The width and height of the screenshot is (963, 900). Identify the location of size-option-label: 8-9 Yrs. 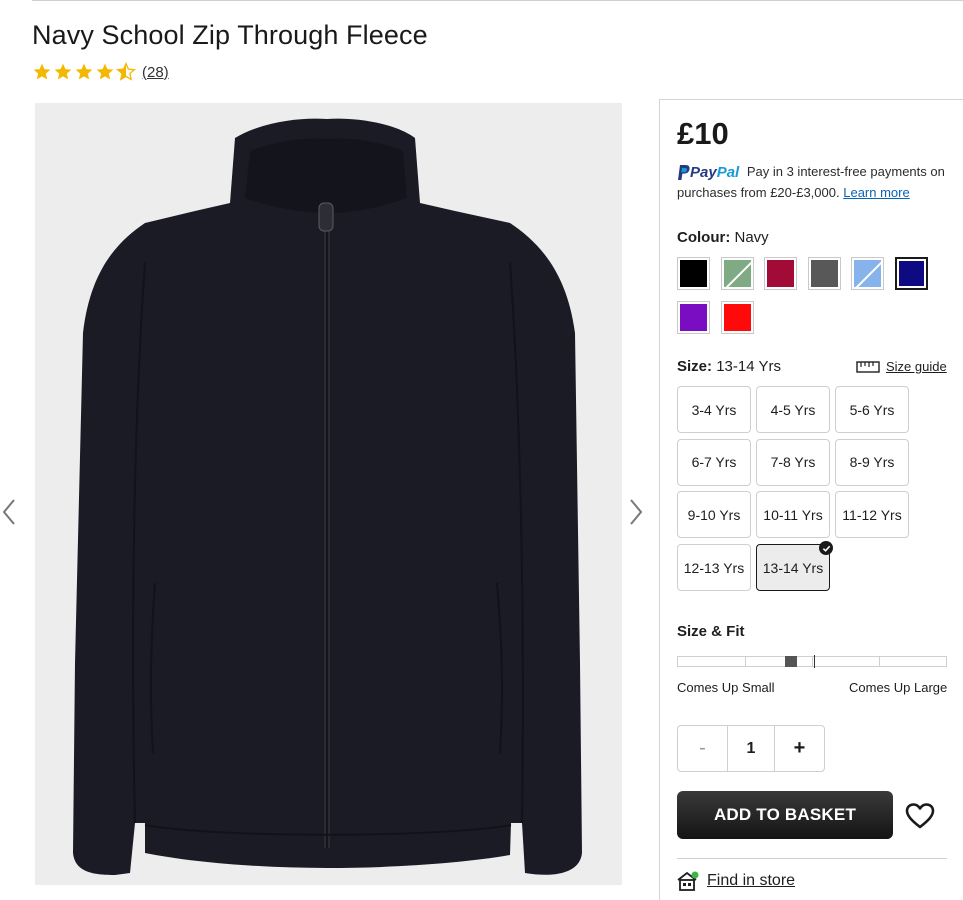
(872, 462).